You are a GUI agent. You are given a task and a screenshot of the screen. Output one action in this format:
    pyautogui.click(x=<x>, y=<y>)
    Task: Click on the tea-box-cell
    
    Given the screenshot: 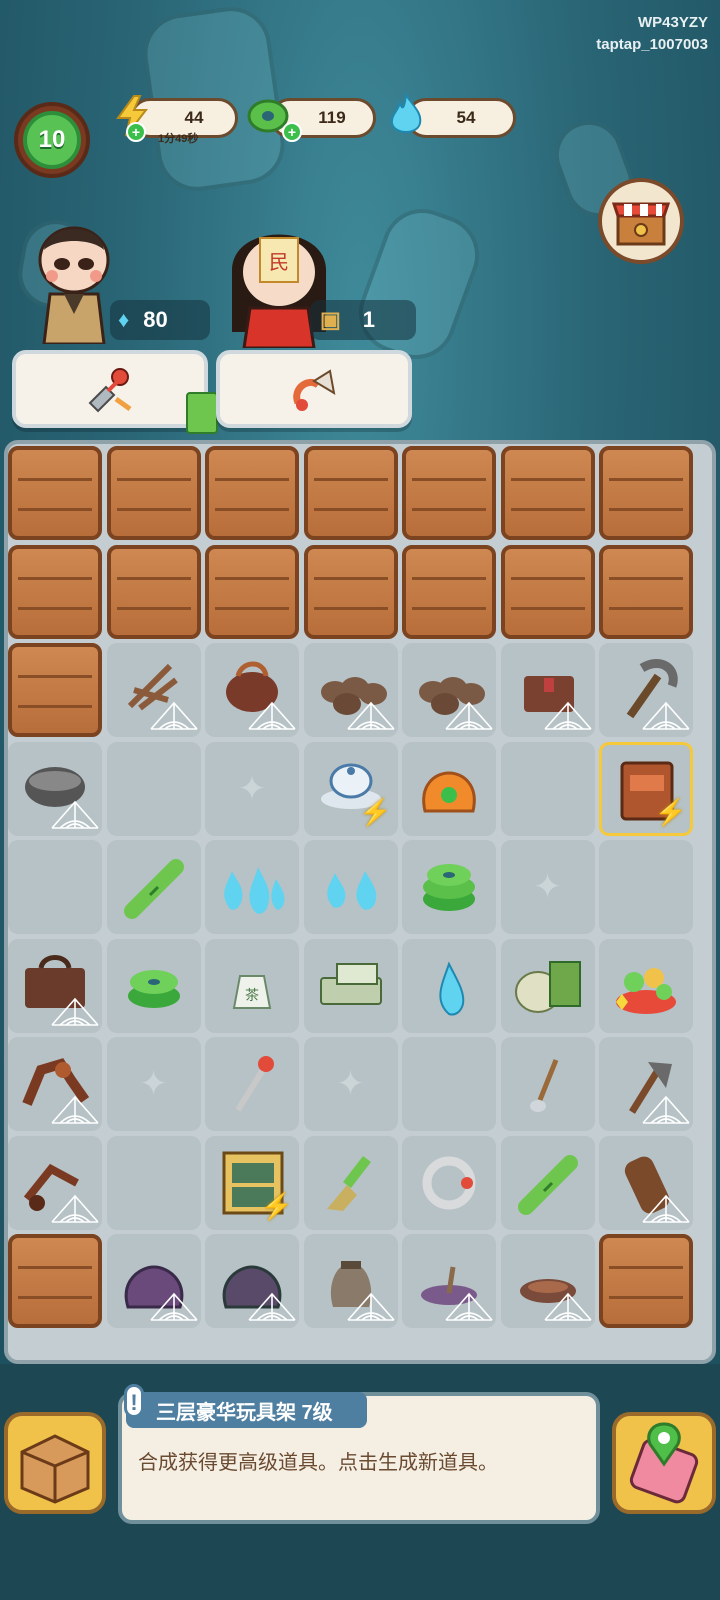 What is the action you would take?
    pyautogui.click(x=350, y=985)
    